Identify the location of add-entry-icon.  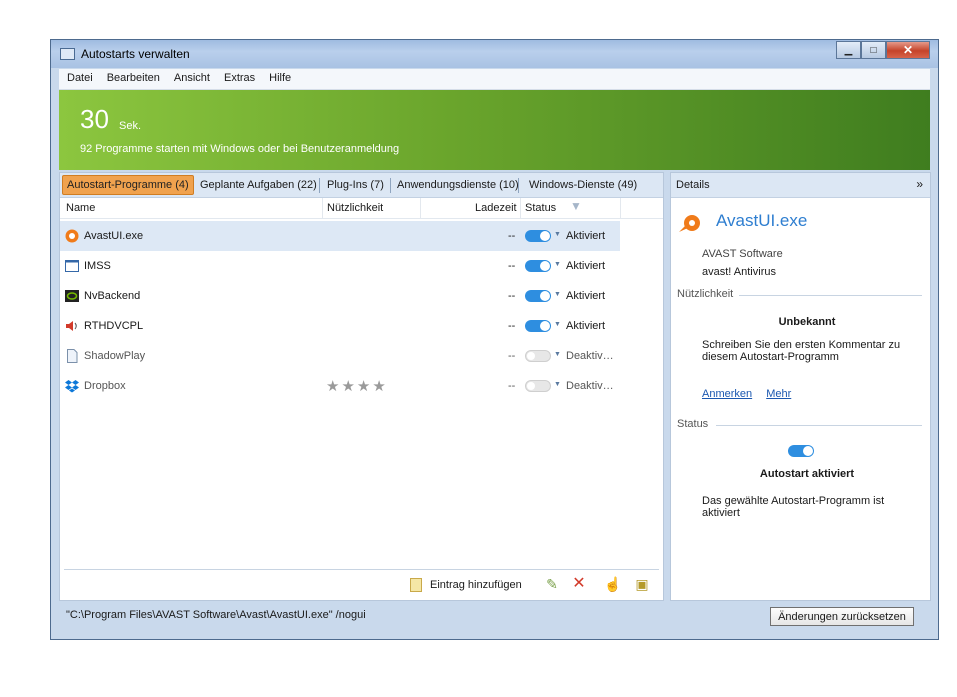
(416, 585).